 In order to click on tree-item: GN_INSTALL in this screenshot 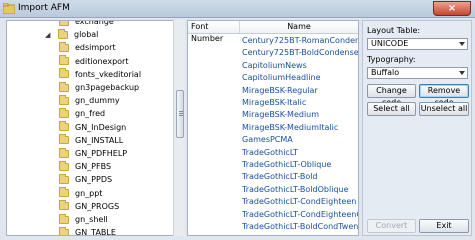, I will do `click(91, 140)`.